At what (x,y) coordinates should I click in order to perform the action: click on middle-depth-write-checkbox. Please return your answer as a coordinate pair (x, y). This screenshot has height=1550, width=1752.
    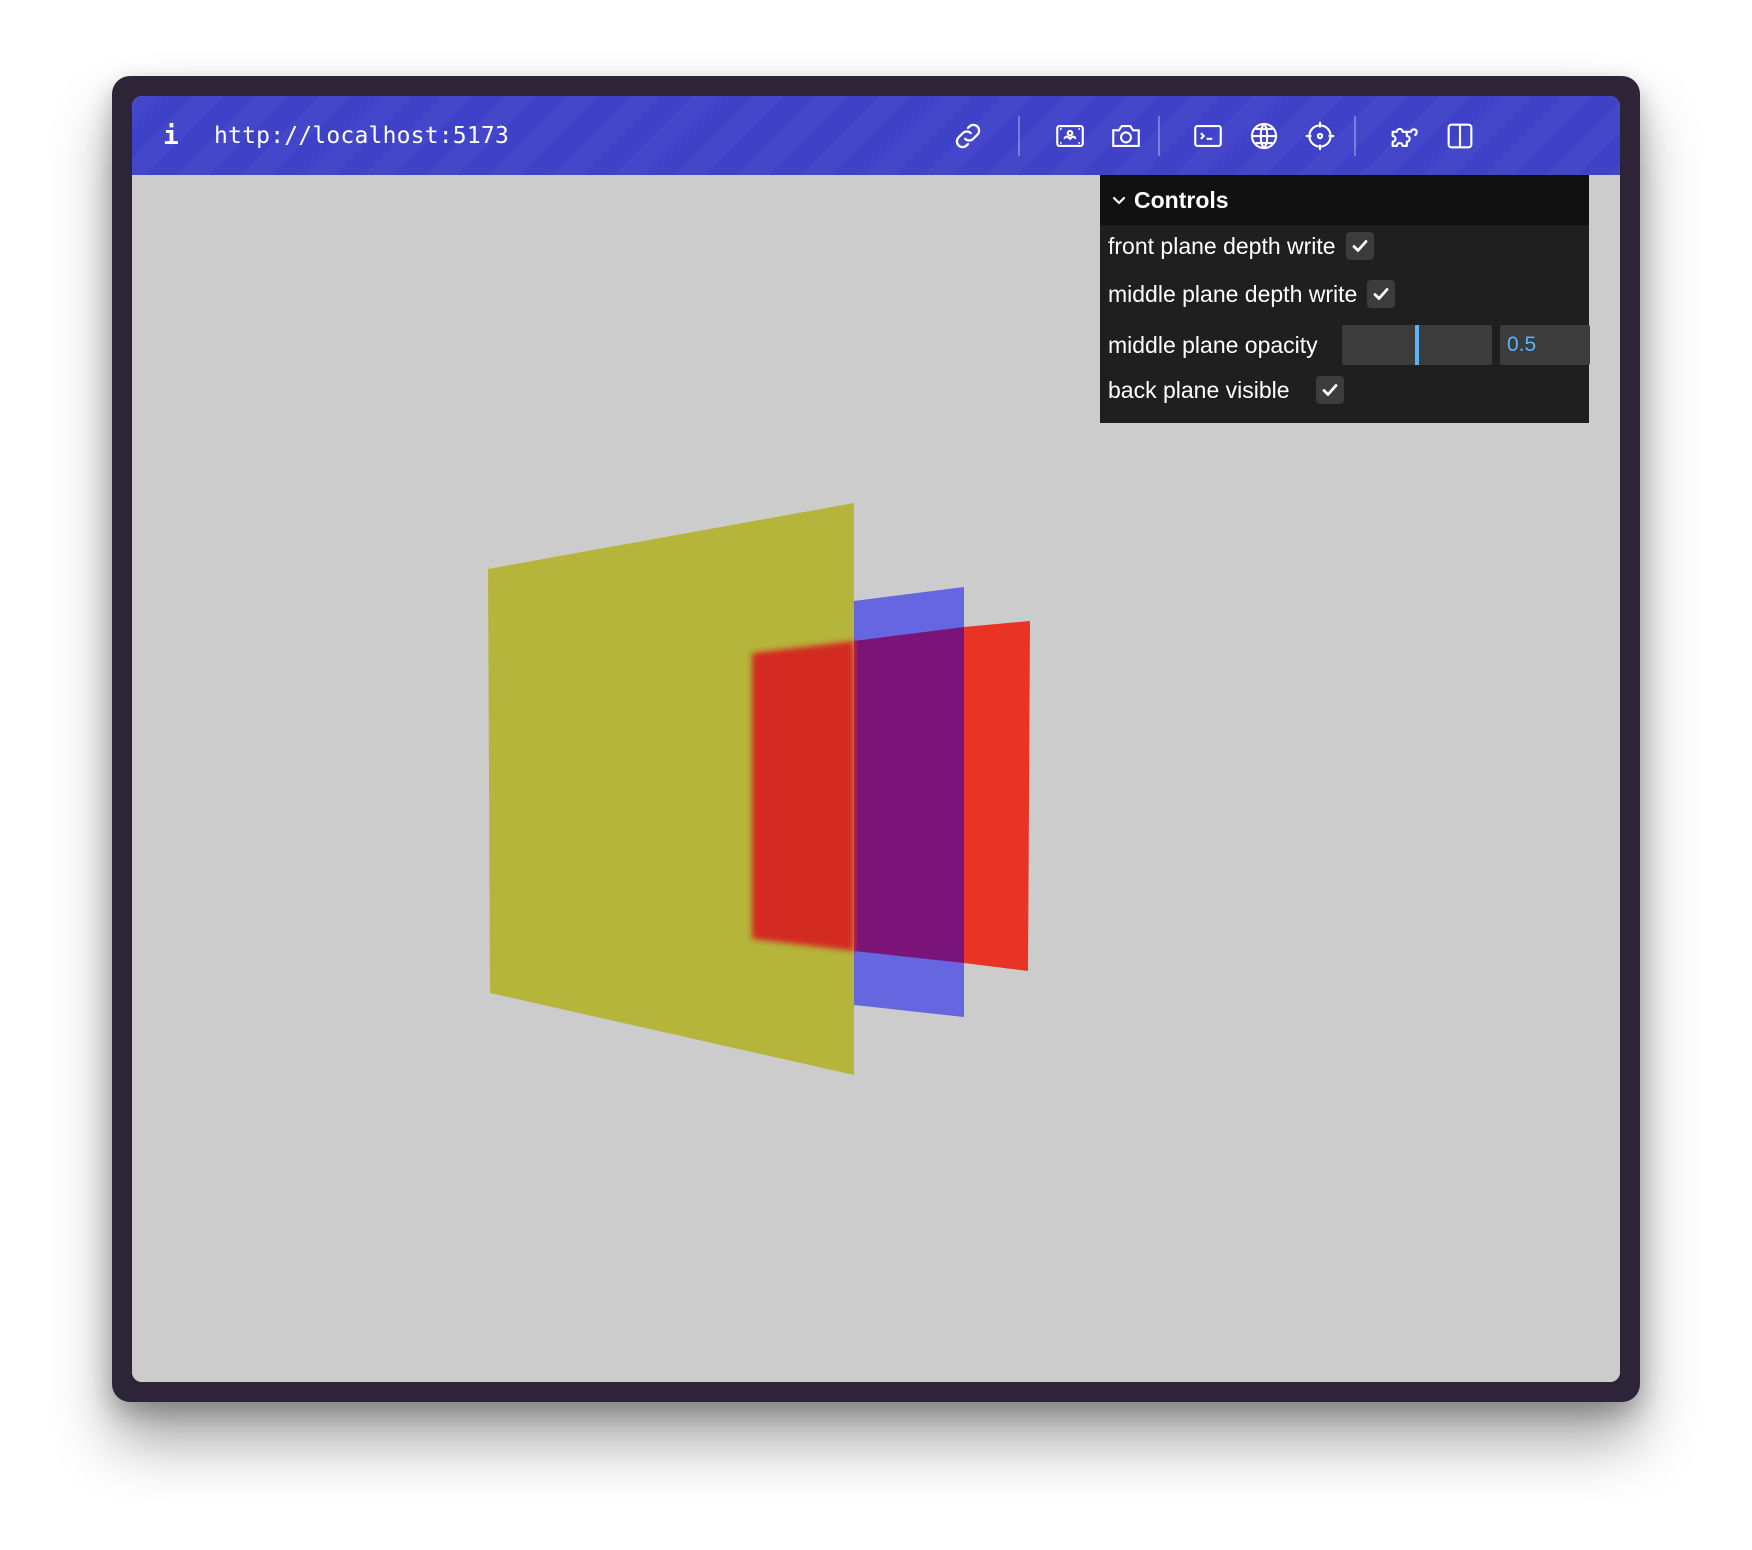
    Looking at the image, I should click on (1381, 294).